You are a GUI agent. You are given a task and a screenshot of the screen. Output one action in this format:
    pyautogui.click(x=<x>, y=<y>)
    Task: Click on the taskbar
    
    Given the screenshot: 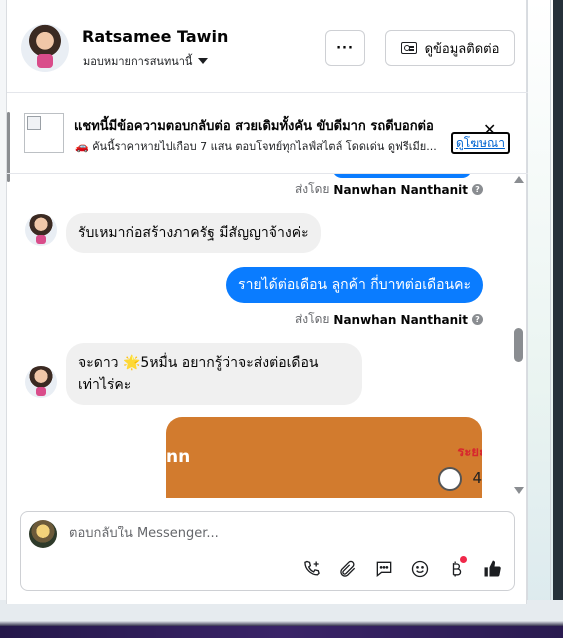 What is the action you would take?
    pyautogui.click(x=281, y=632)
    